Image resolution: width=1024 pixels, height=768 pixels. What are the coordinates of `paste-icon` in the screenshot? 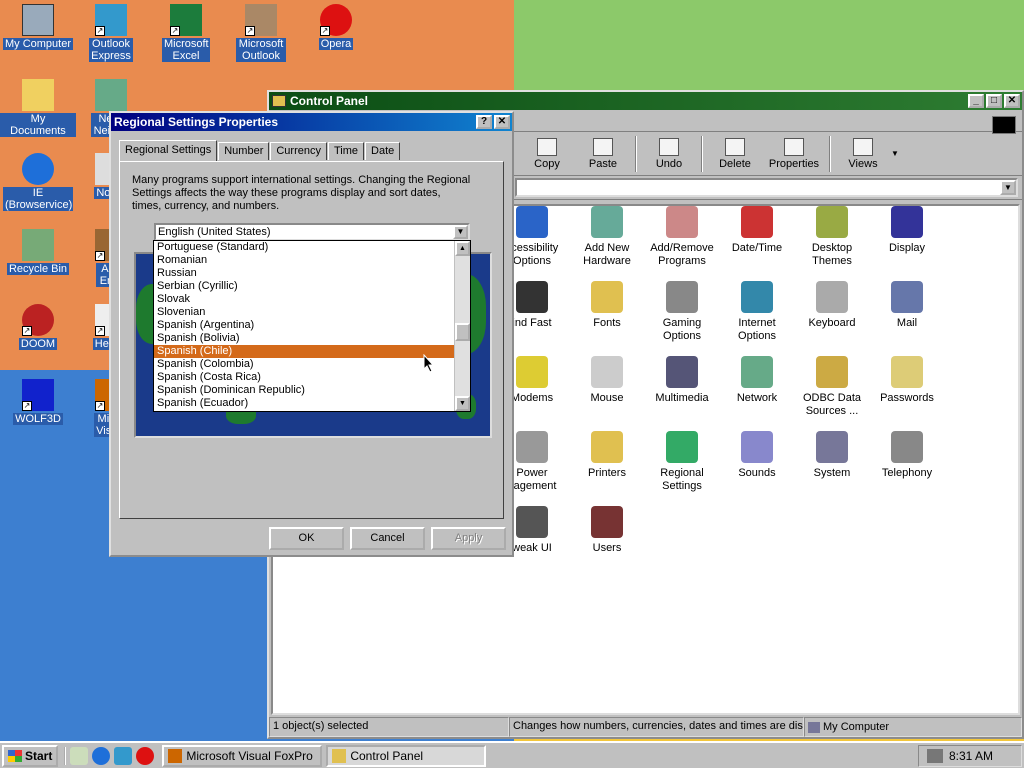 It's located at (603, 146).